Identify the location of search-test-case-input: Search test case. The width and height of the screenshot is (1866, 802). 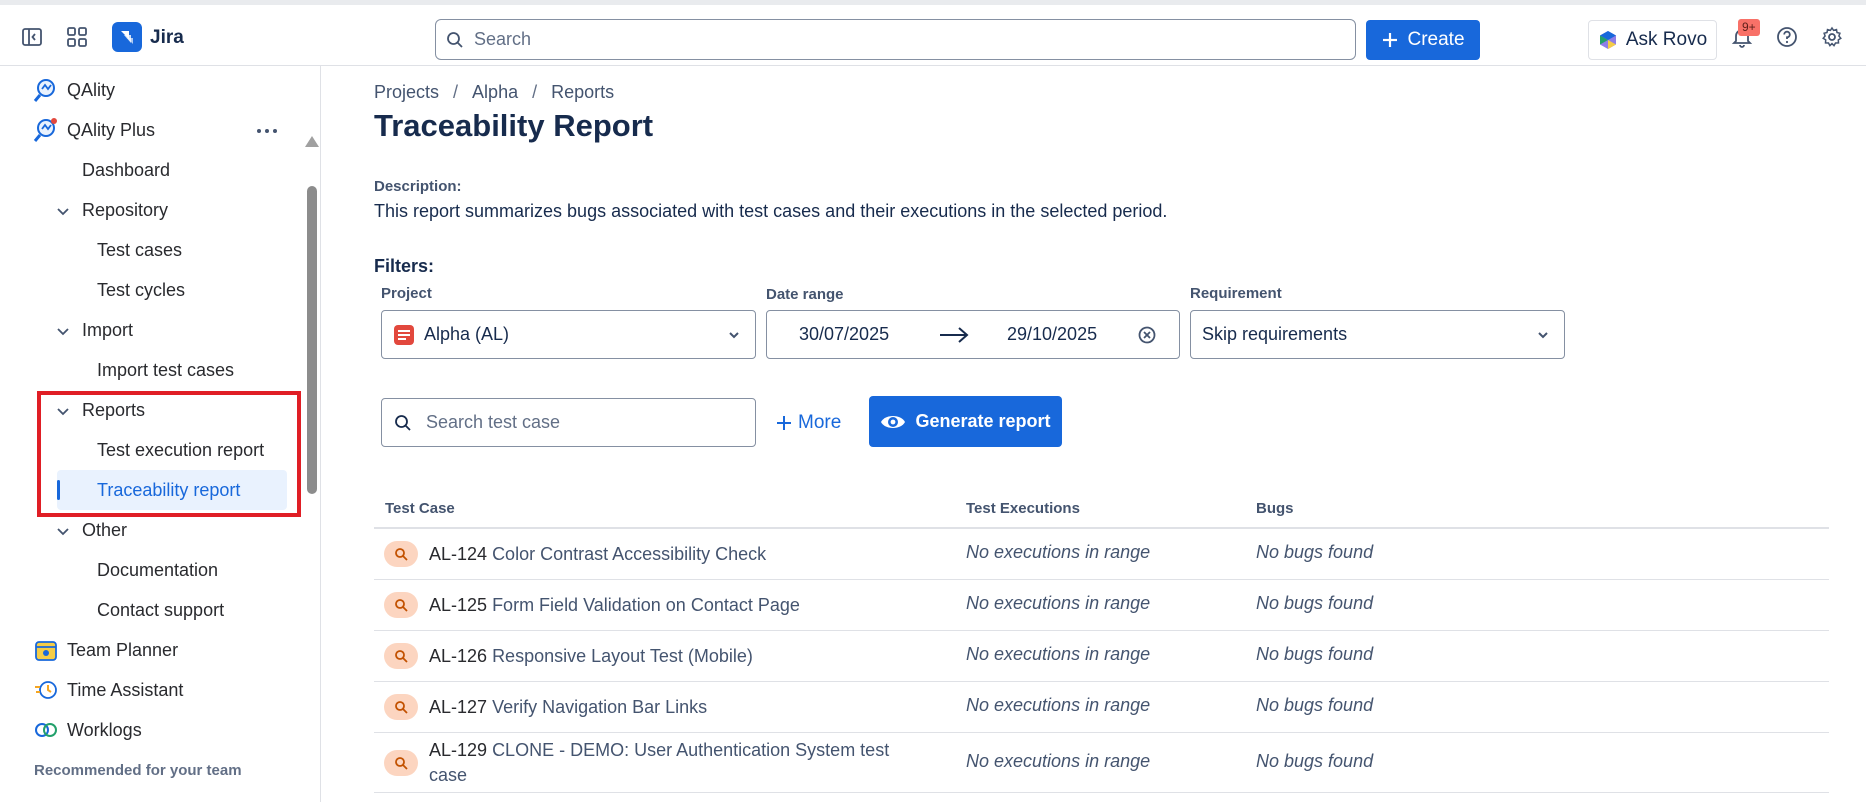
(568, 422).